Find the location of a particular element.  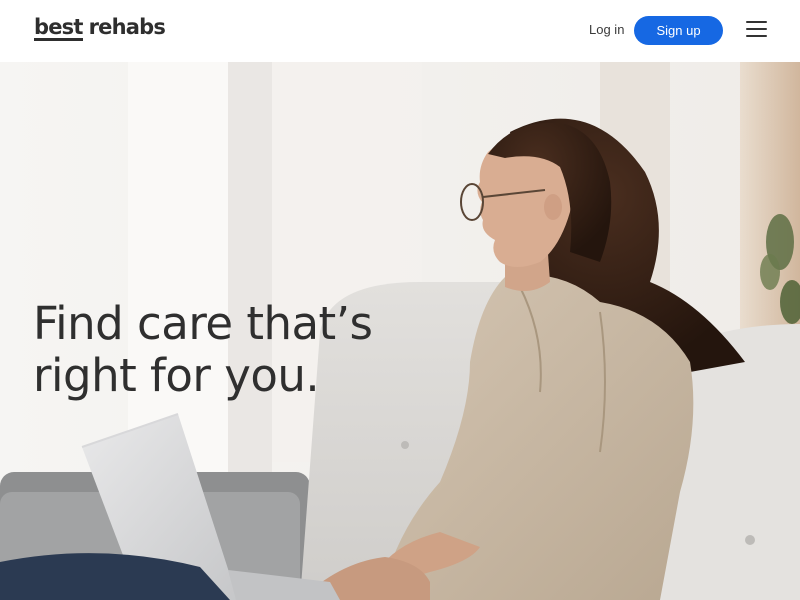

site-logo: best rehabs is located at coordinates (100, 28).